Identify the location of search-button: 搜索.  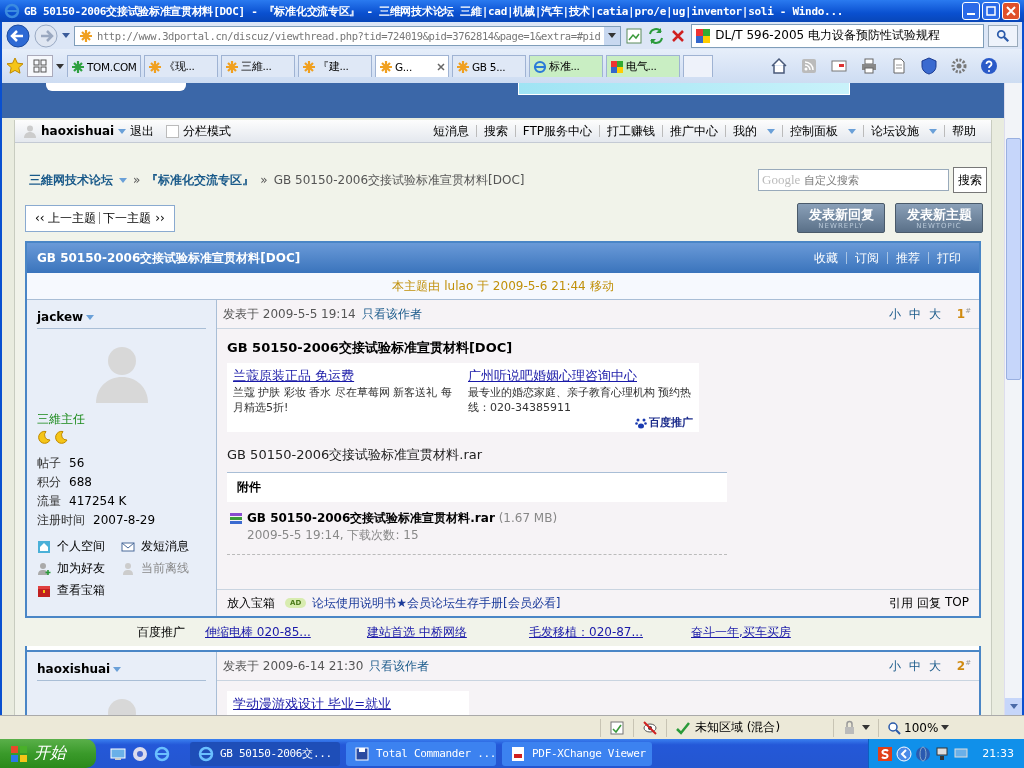
(970, 180).